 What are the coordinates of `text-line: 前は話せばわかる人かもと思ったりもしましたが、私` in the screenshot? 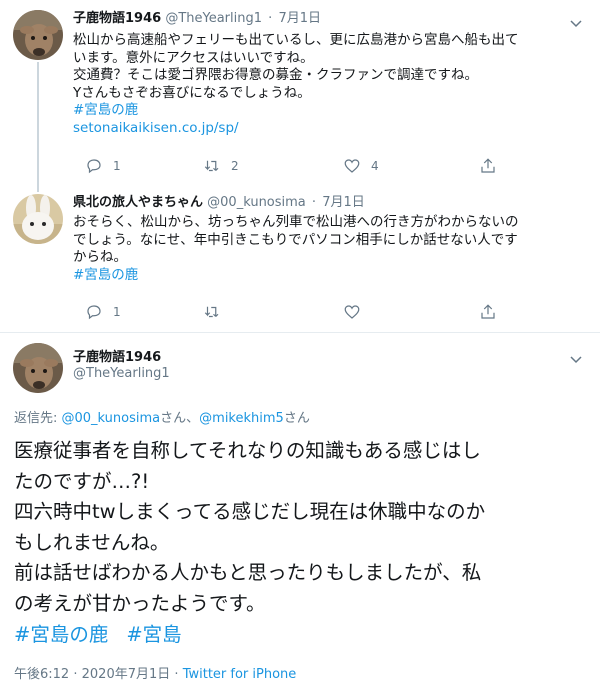 It's located at (248, 572).